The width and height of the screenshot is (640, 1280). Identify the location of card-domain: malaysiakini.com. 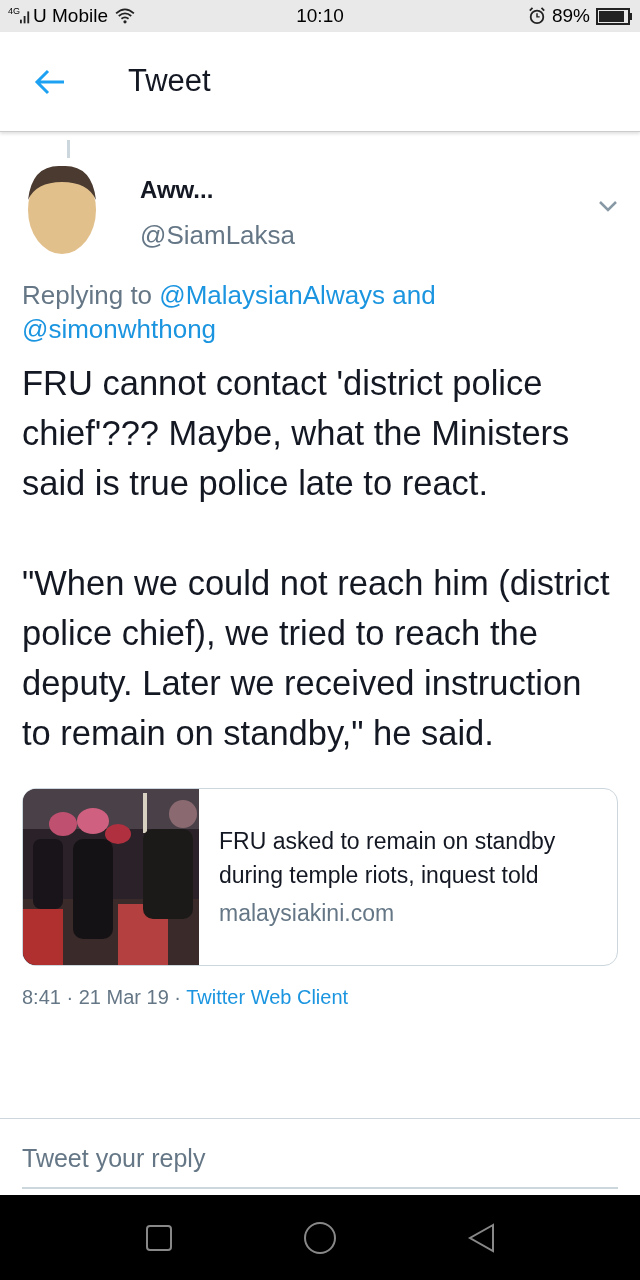
(307, 913).